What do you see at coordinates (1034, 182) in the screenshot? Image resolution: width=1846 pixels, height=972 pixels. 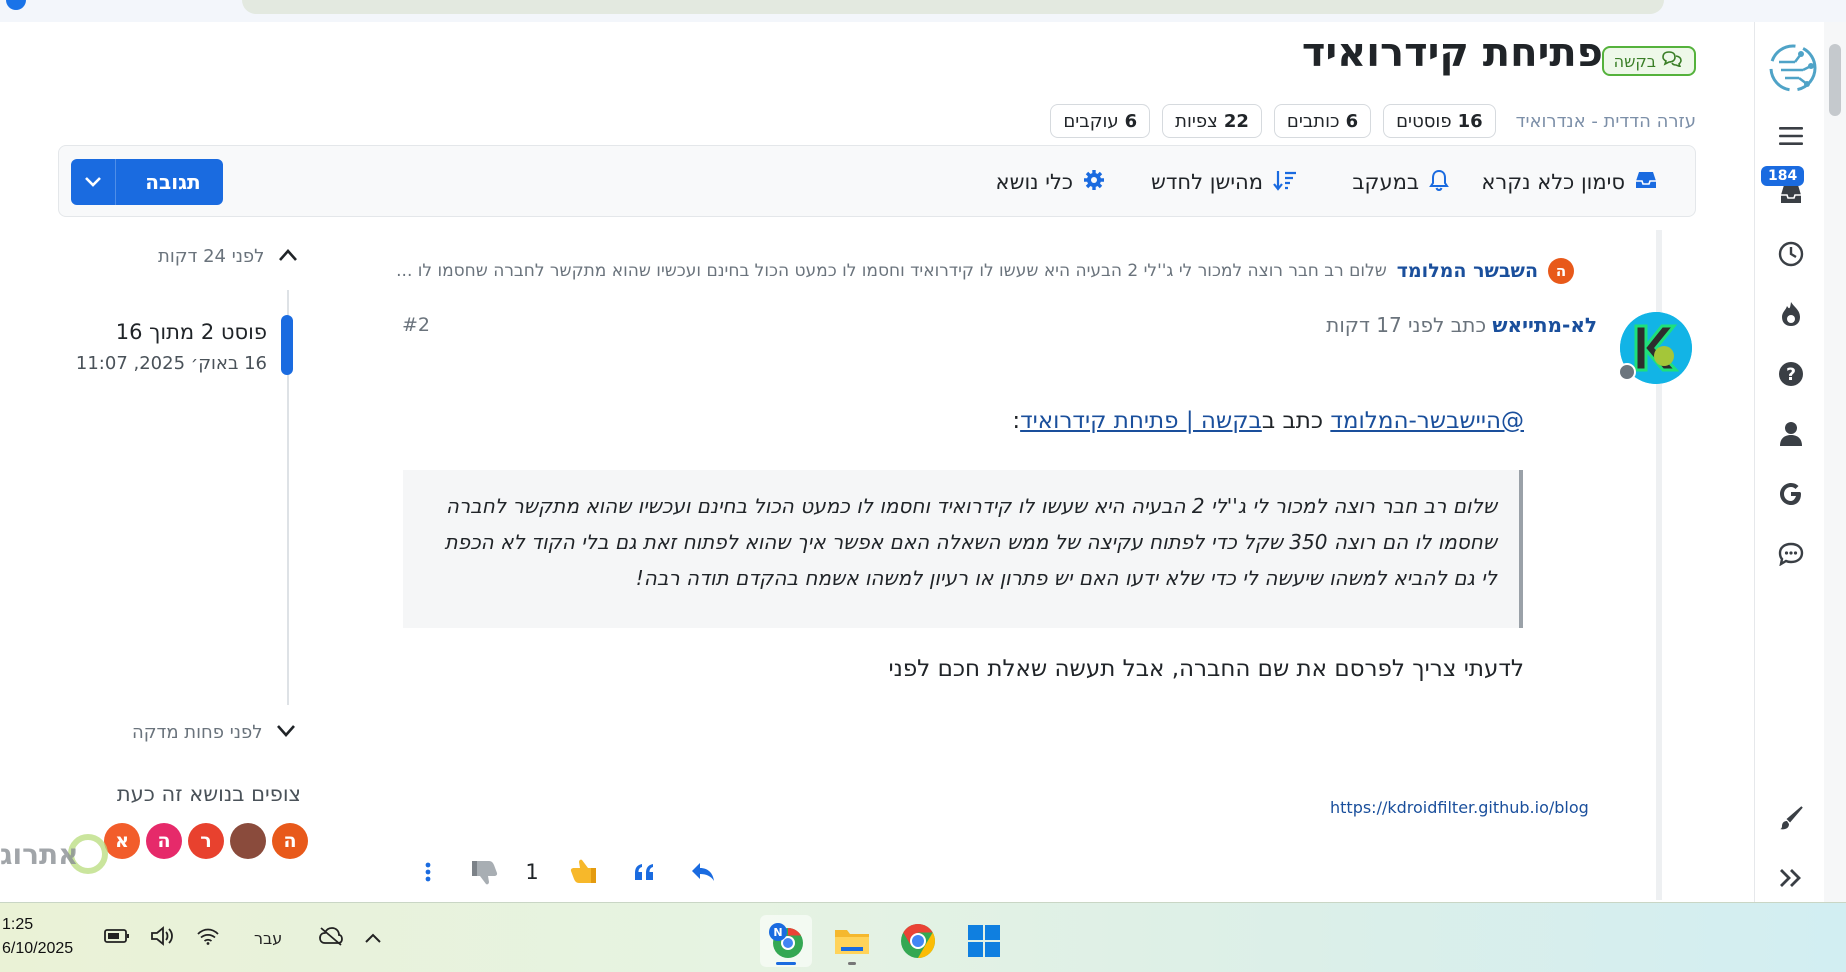 I see `topic-tools-label: כלי נושא` at bounding box center [1034, 182].